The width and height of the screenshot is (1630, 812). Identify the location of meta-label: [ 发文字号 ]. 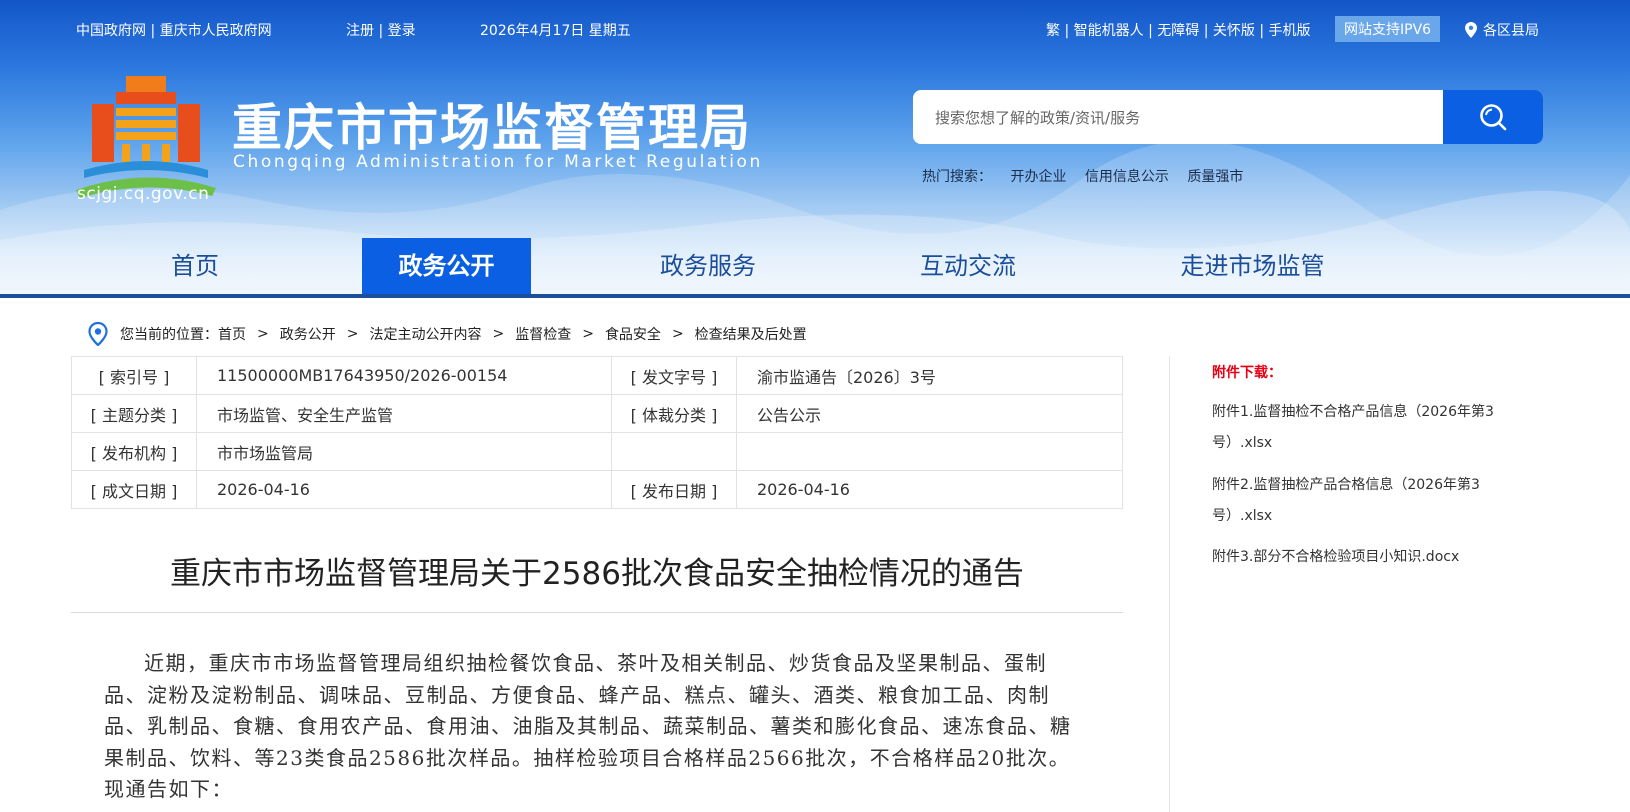
(674, 375).